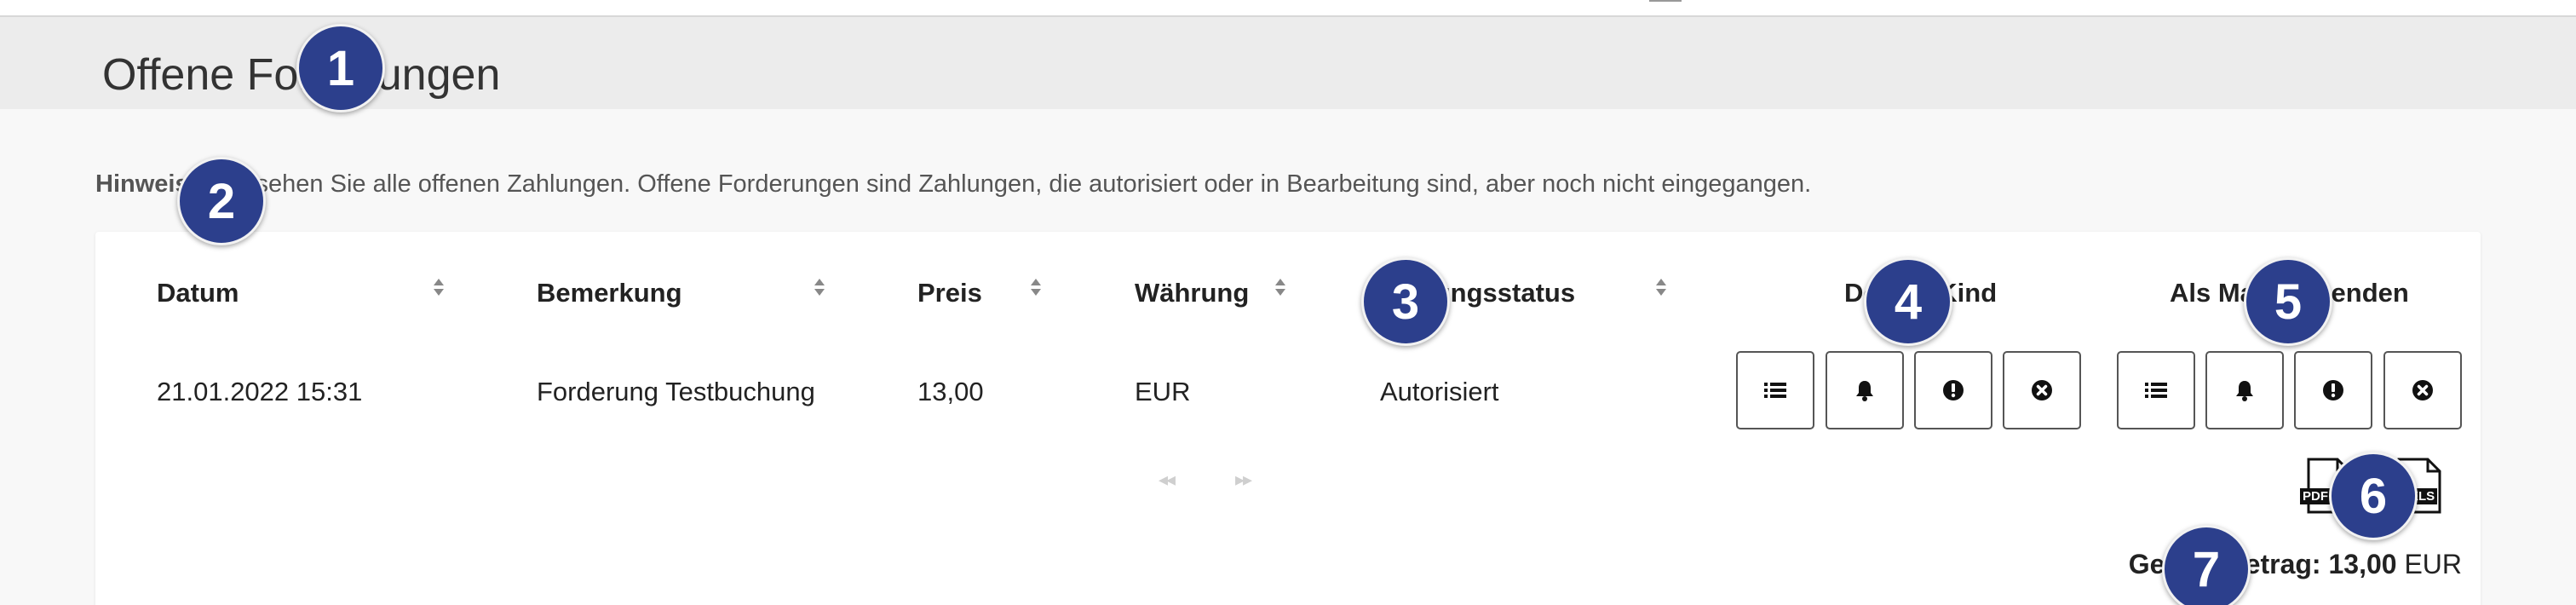 The image size is (2576, 605). I want to click on cell-datum: 21.01.2022 15:31, so click(260, 392).